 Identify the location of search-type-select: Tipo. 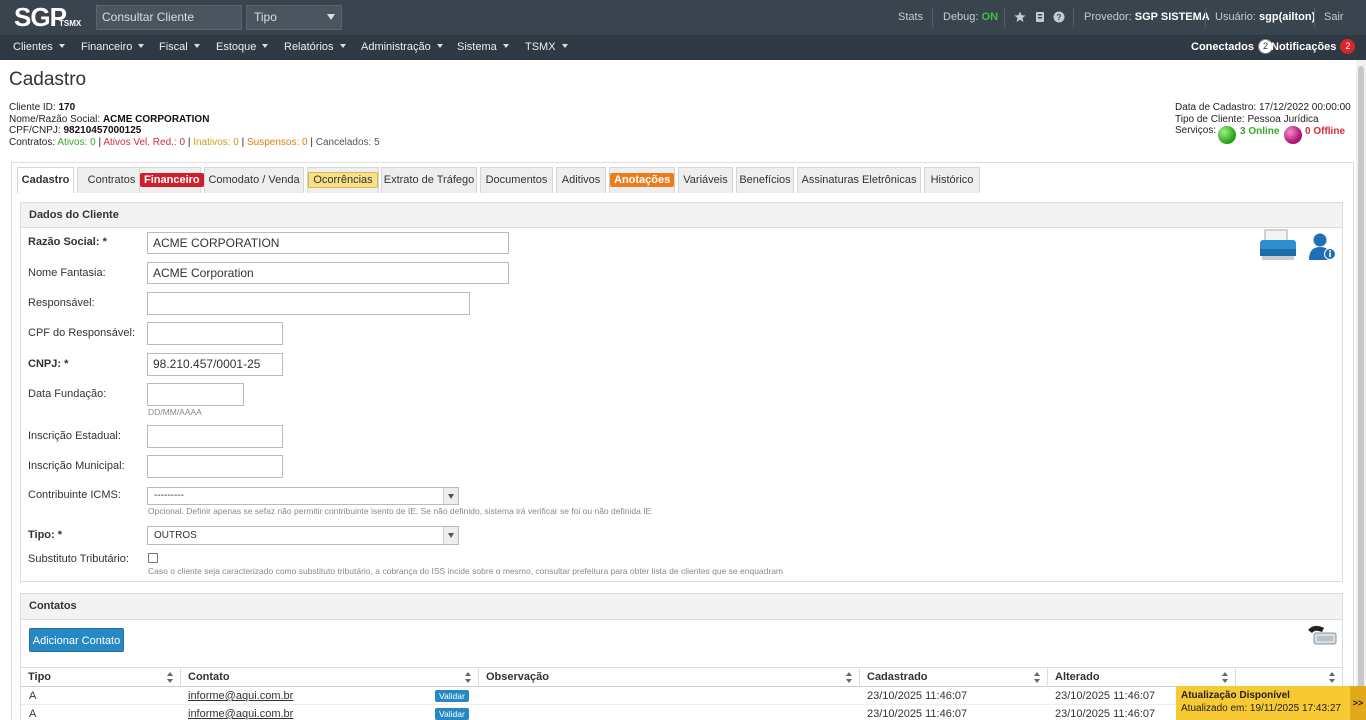
(294, 17).